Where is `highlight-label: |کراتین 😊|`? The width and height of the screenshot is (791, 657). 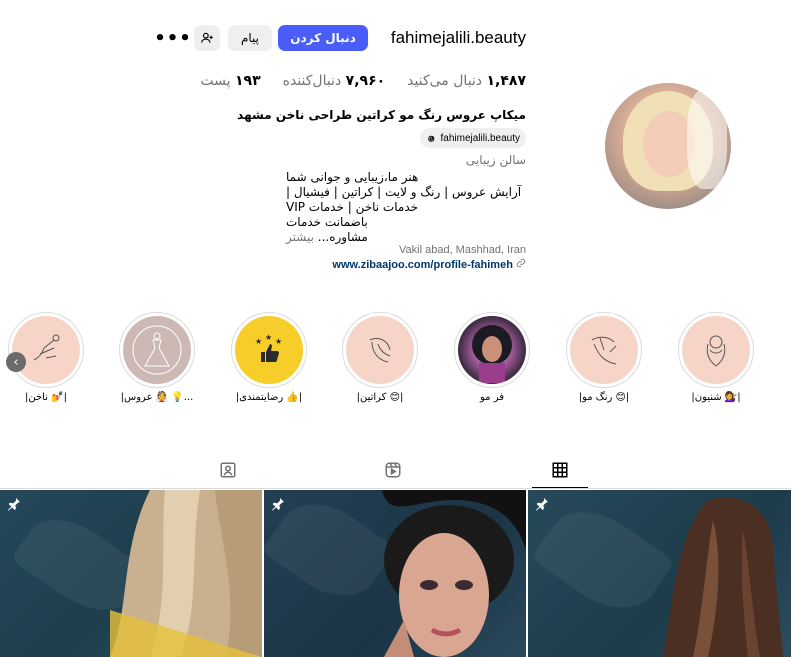
highlight-label: |کراتین 😊| is located at coordinates (380, 397).